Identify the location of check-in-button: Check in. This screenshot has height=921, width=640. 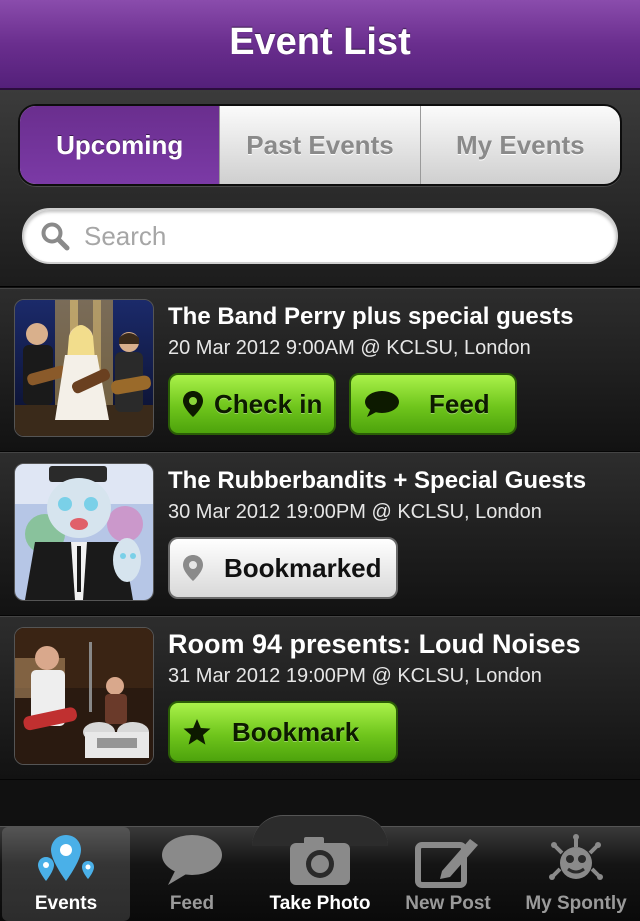
(252, 404).